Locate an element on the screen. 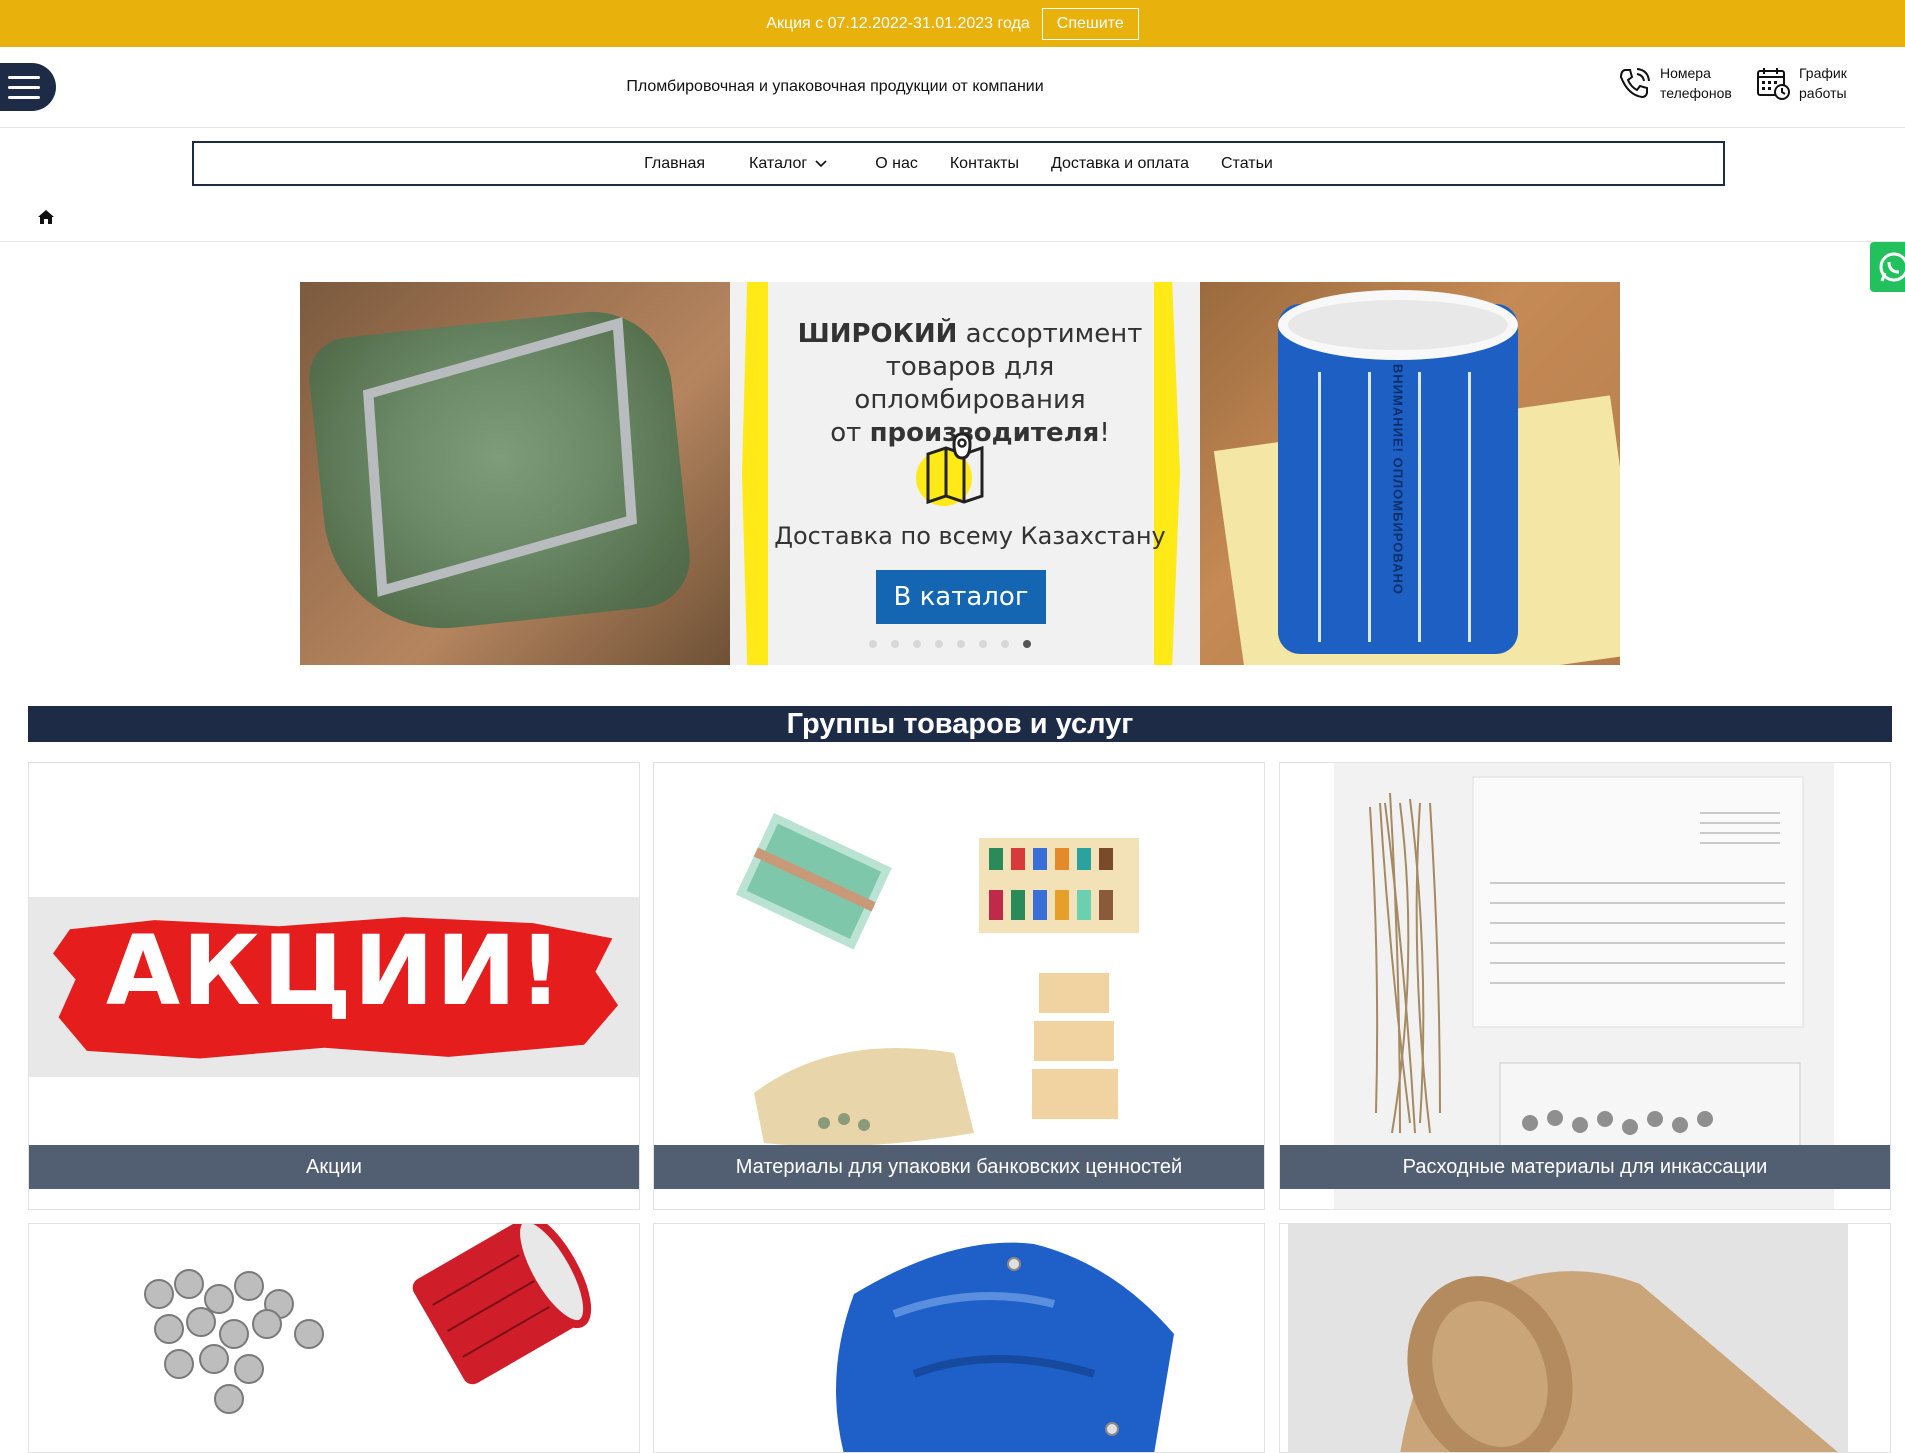 Image resolution: width=1905 pixels, height=1453 pixels. schedule-label: График работы is located at coordinates (1839, 83).